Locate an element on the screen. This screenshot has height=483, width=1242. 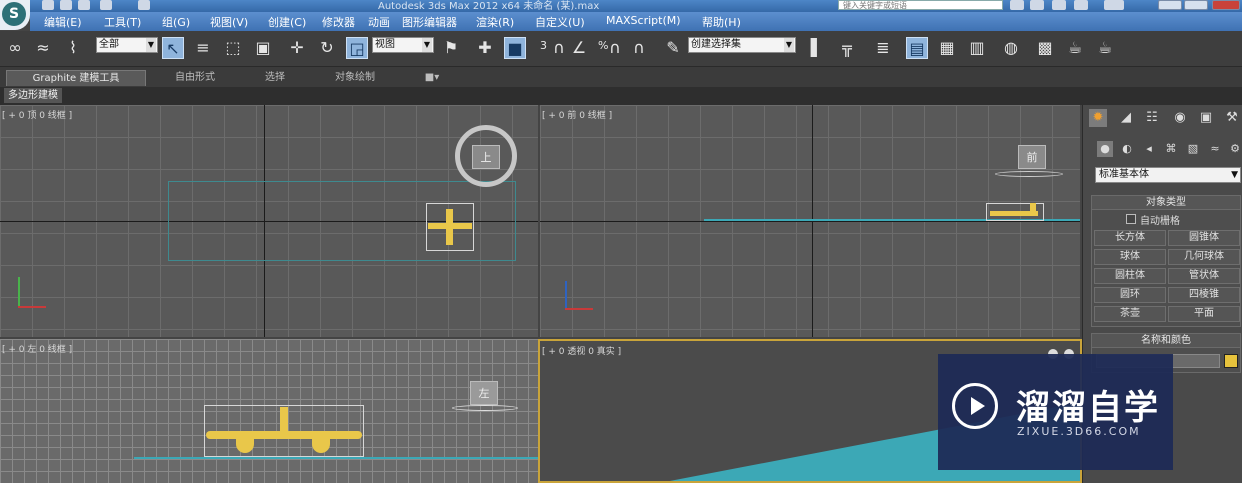
menu-edit: 编辑(E) is located at coordinates (63, 22).